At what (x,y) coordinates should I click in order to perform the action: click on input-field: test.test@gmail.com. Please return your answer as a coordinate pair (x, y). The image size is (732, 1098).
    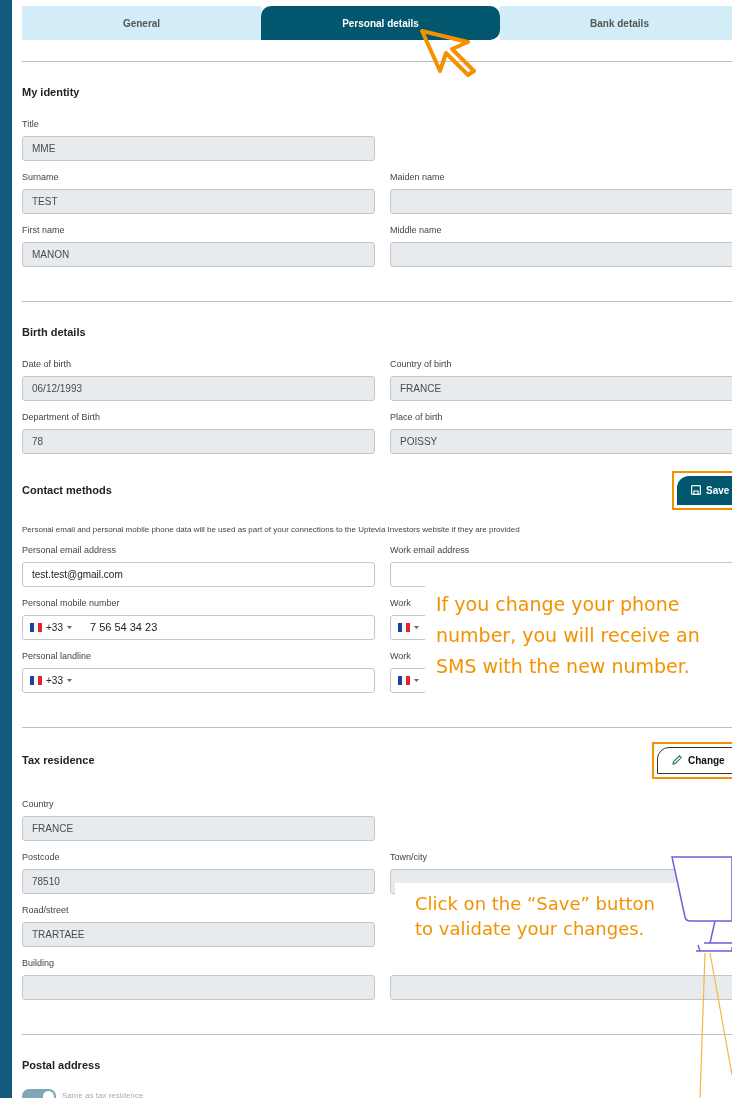
    Looking at the image, I should click on (198, 574).